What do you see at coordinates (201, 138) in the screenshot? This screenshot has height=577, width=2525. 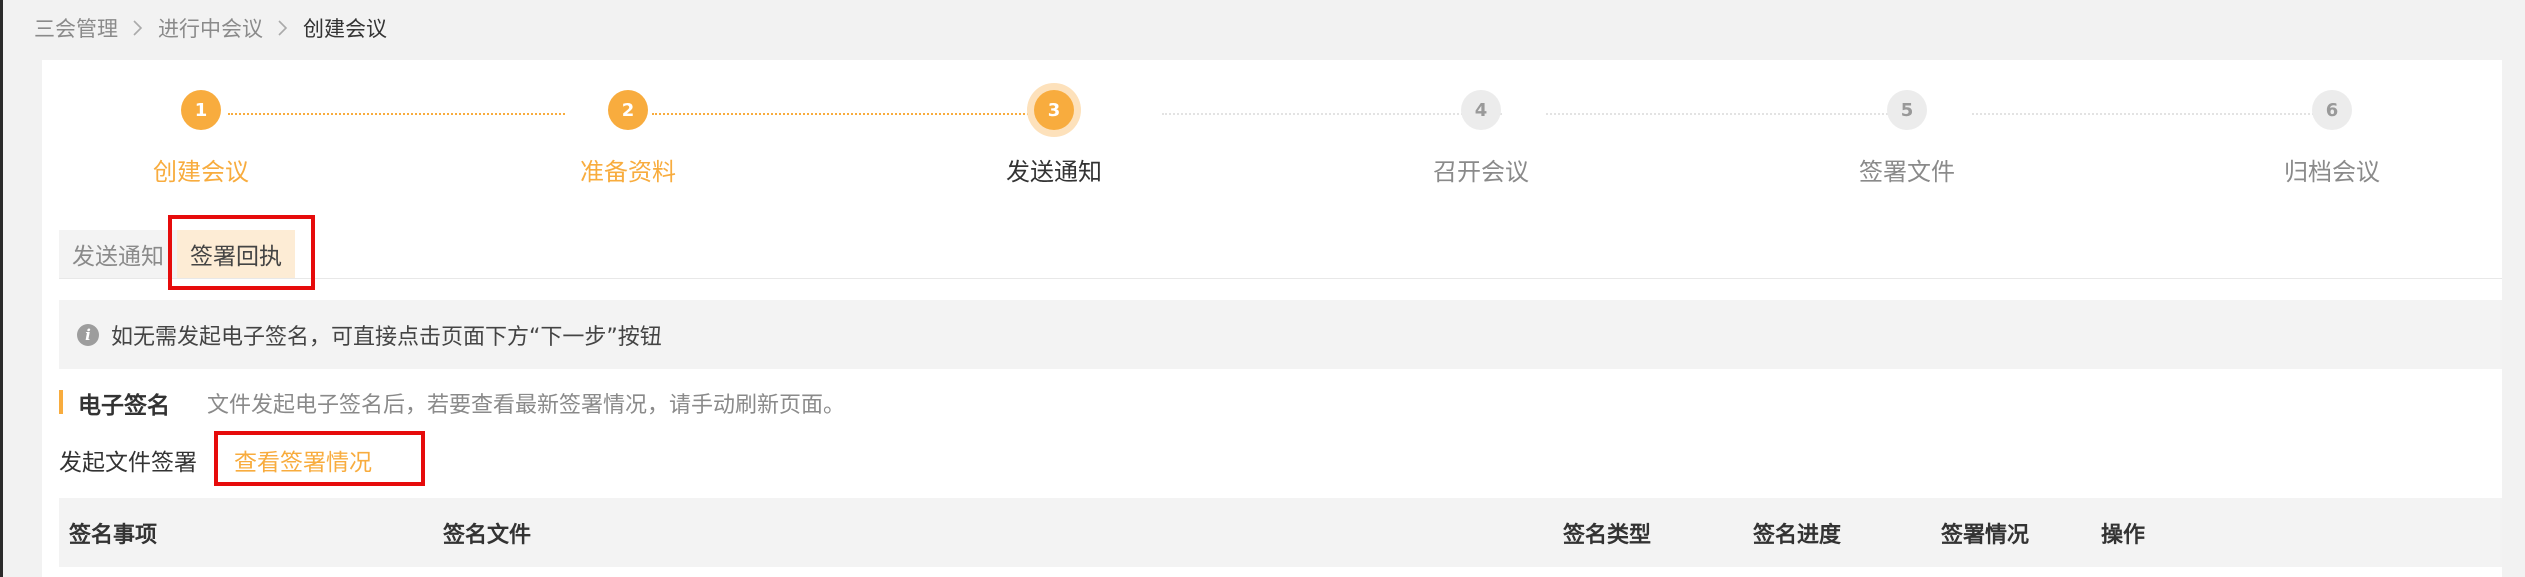 I see `step-create-meeting: 1 创建会议` at bounding box center [201, 138].